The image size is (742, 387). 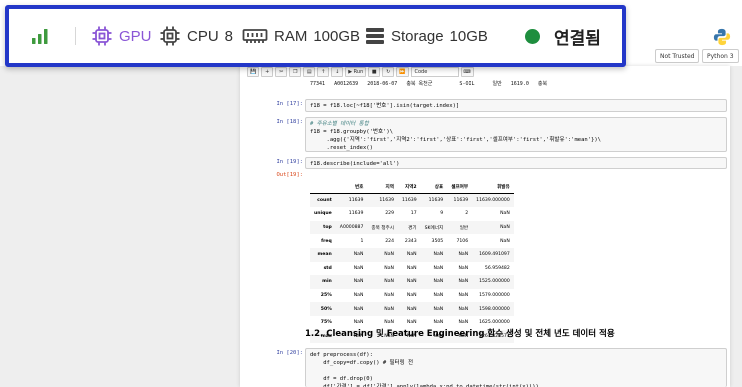 I want to click on chip-icon, so click(x=102, y=36).